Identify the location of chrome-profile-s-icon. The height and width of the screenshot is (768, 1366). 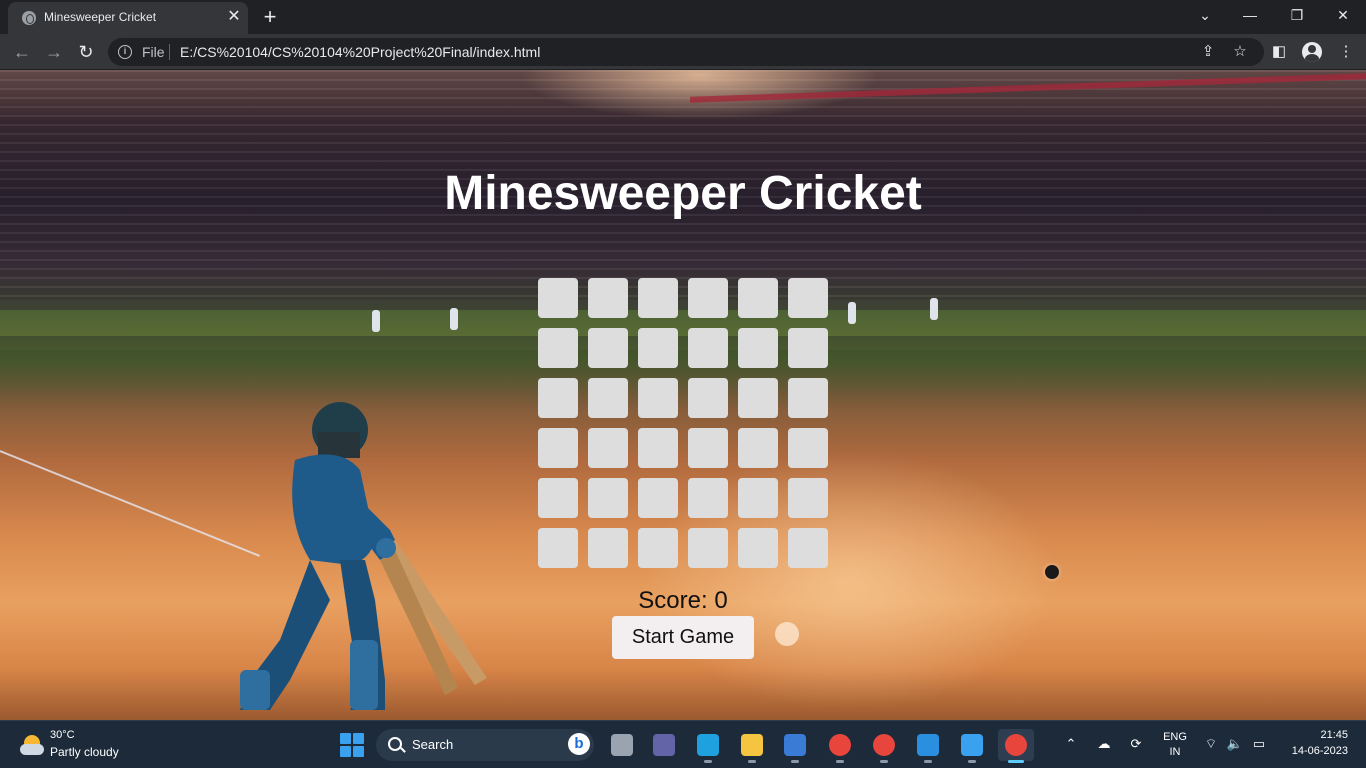
(840, 745).